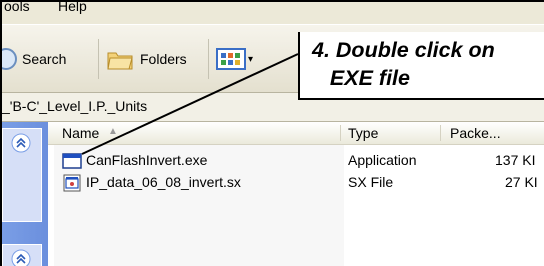 Image resolution: width=544 pixels, height=266 pixels. I want to click on views-button: ▾, so click(234, 59).